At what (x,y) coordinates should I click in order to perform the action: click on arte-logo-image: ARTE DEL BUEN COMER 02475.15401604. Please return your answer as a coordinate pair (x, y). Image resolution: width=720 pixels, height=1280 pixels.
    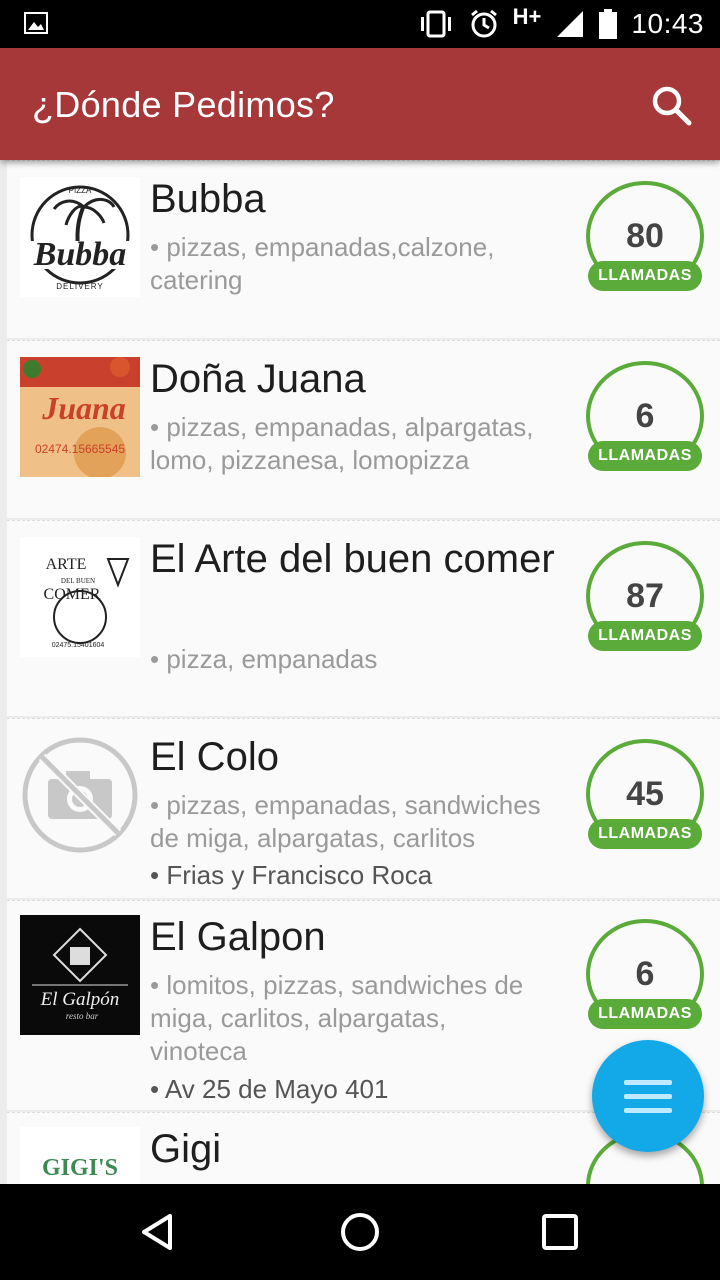
    Looking at the image, I should click on (87, 602).